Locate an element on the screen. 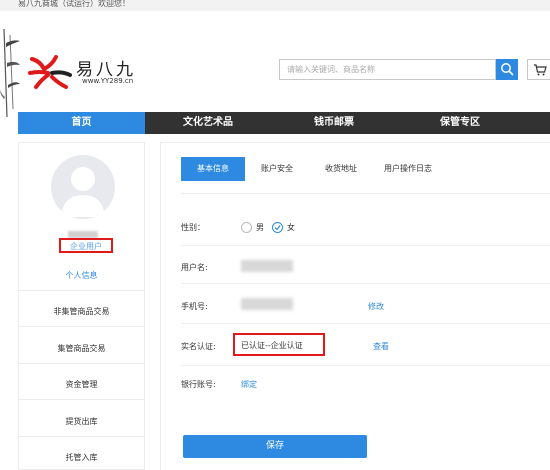 The image size is (550, 470). username-value-blurred is located at coordinates (267, 266).